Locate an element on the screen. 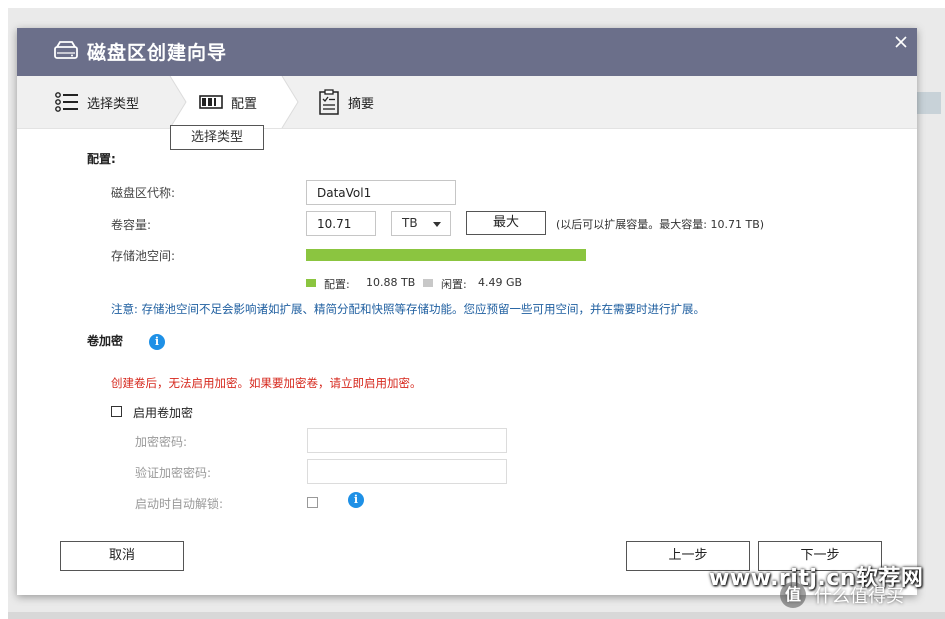 This screenshot has width=945, height=619. background-bottom-edge is located at coordinates (476, 615).